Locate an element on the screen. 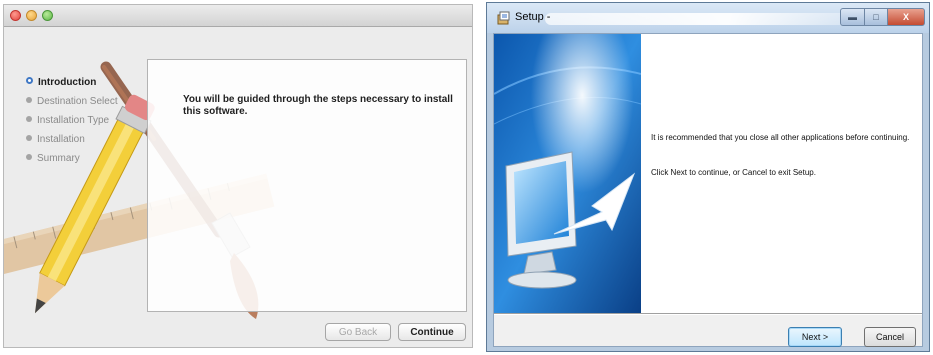 This screenshot has height=355, width=933. next-button: Next > is located at coordinates (815, 337).